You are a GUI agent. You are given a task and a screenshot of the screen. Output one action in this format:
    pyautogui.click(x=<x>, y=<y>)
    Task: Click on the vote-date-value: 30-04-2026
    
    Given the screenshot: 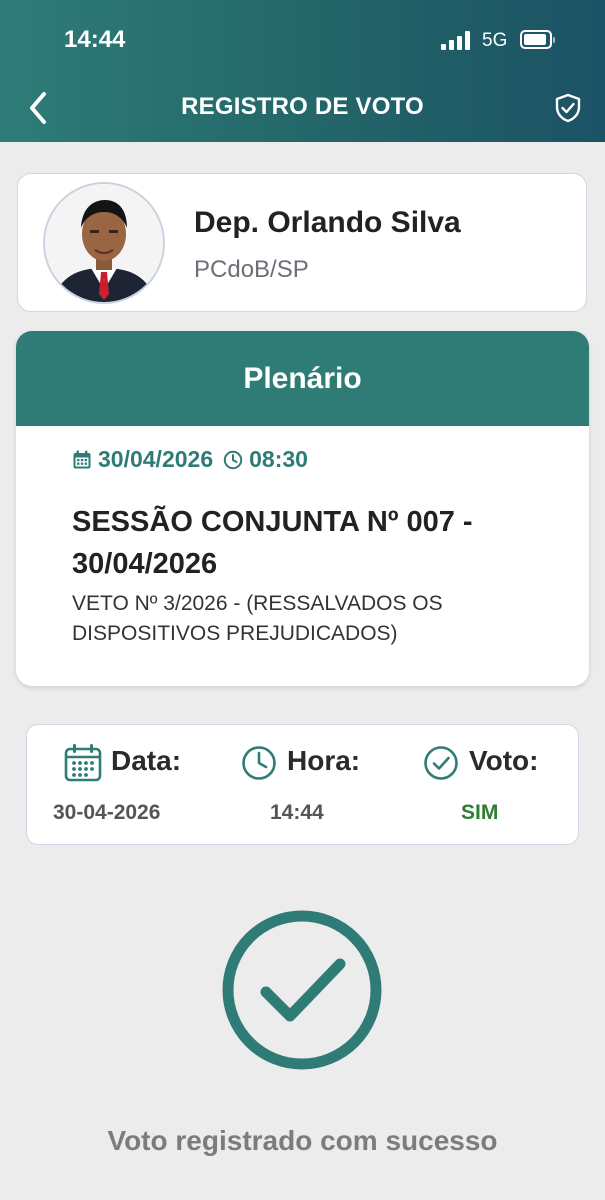 What is the action you would take?
    pyautogui.click(x=107, y=812)
    